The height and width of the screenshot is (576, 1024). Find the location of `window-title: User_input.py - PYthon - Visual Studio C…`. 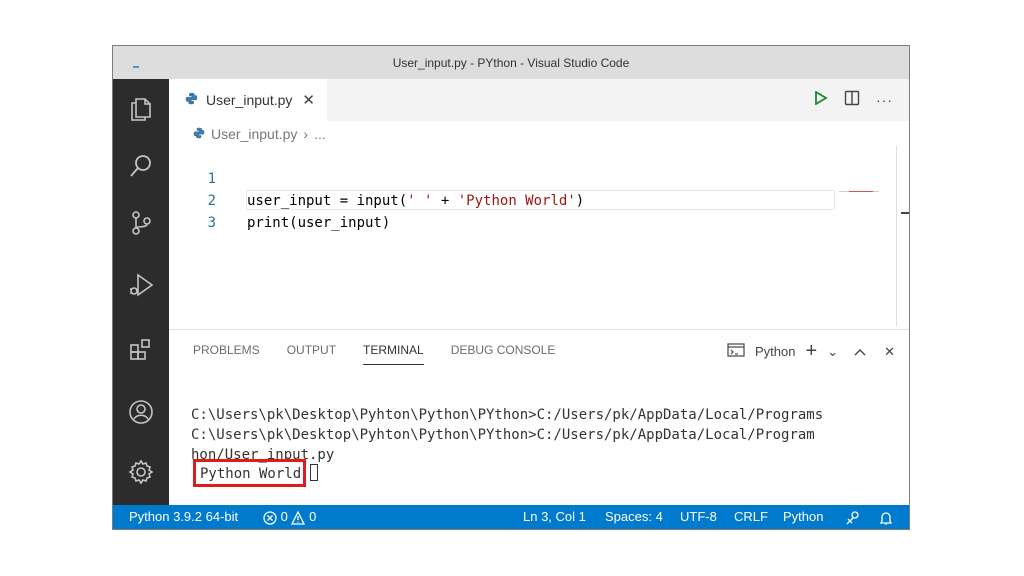

window-title: User_input.py - PYthon - Visual Studio C… is located at coordinates (511, 62).